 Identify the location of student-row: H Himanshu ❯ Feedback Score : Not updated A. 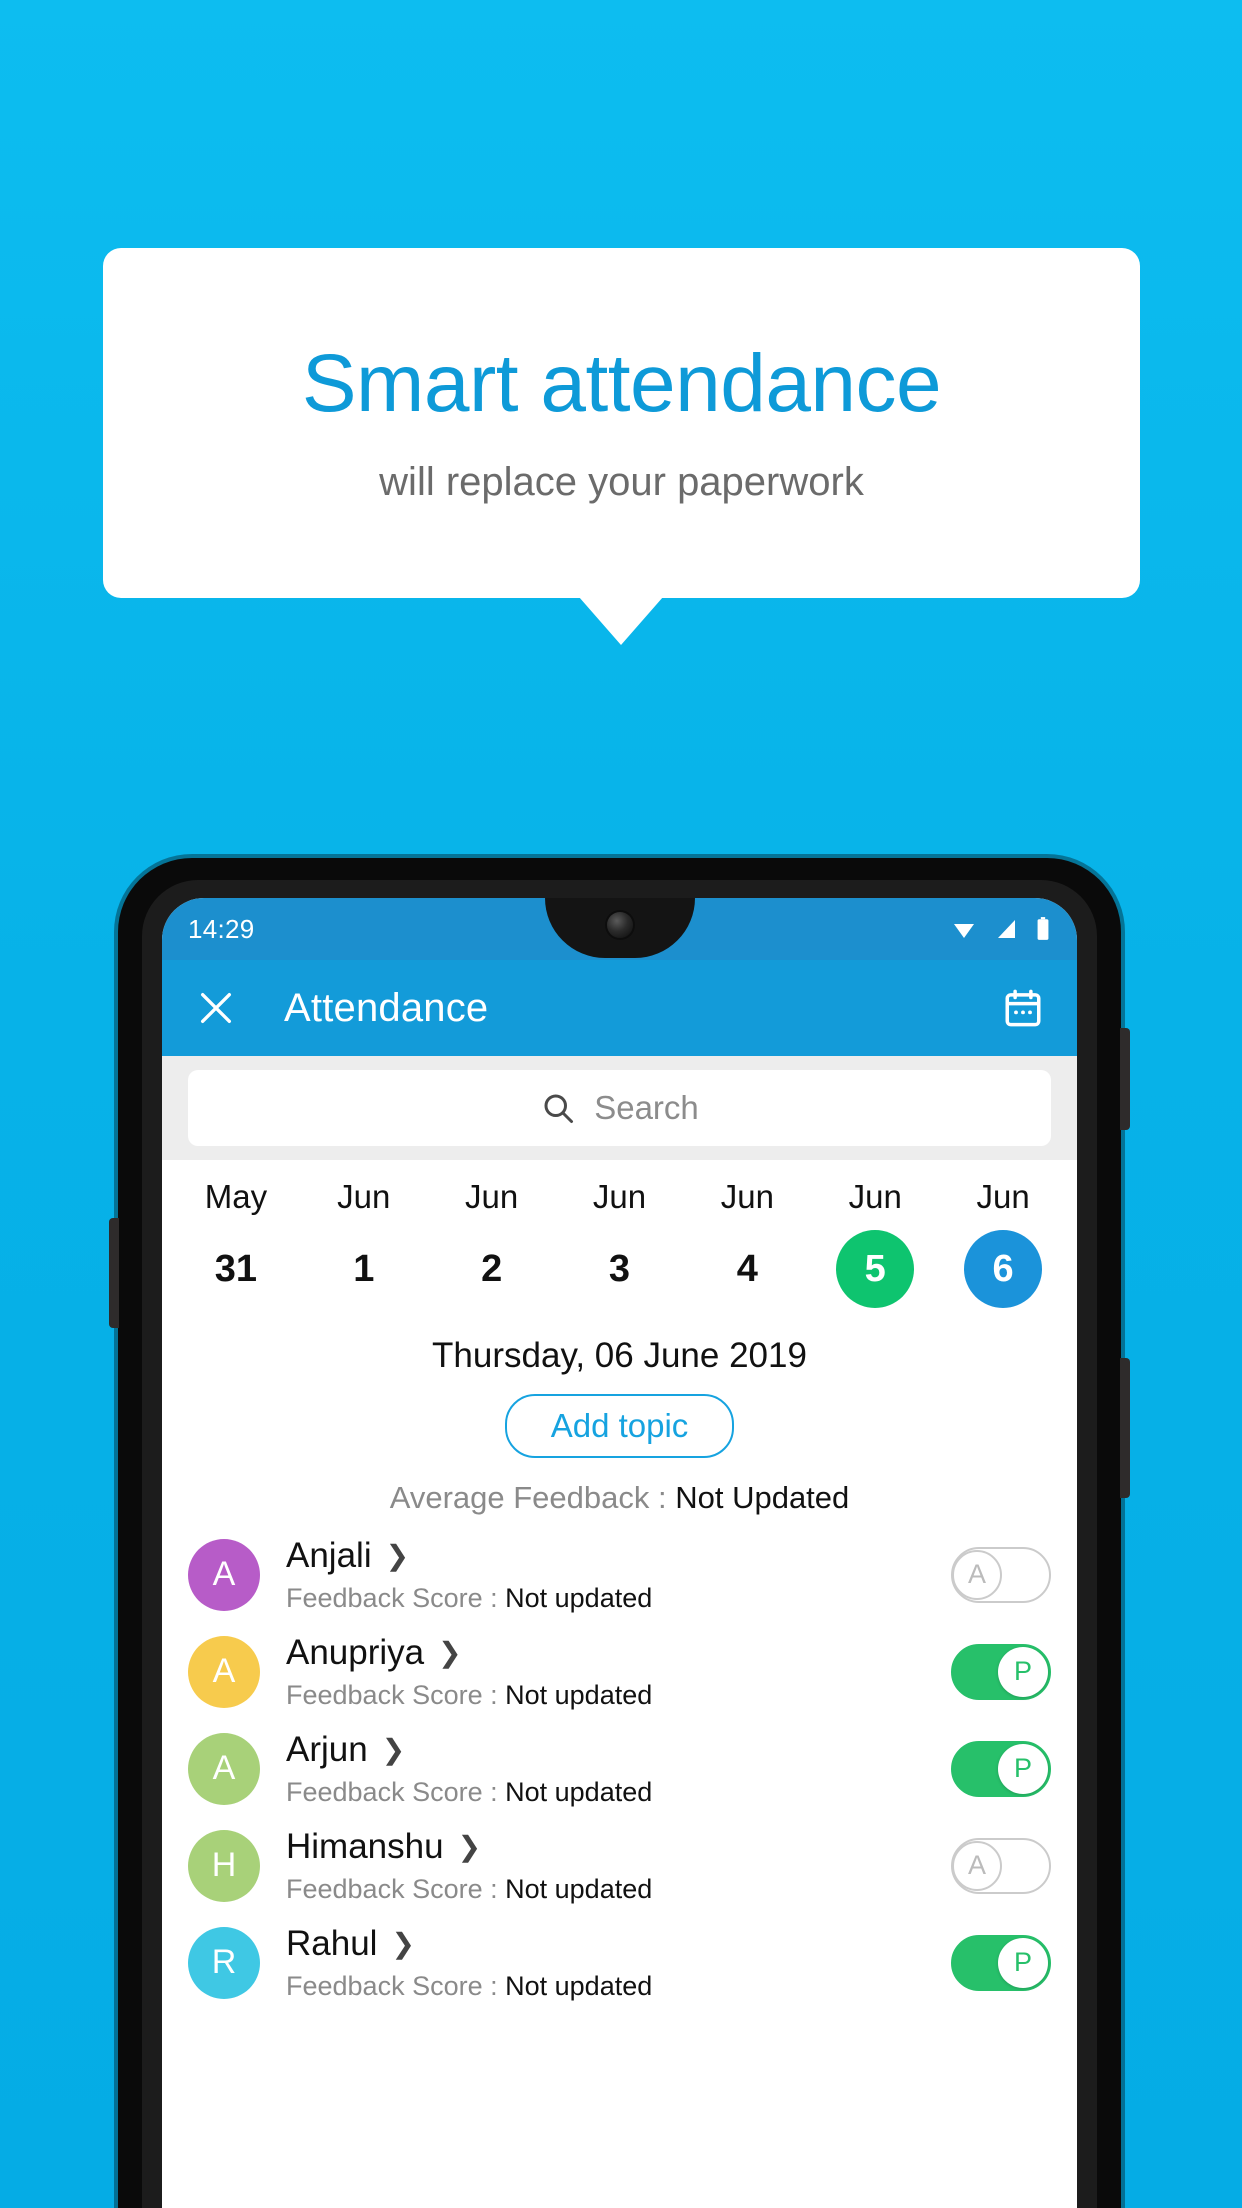
(619, 1865).